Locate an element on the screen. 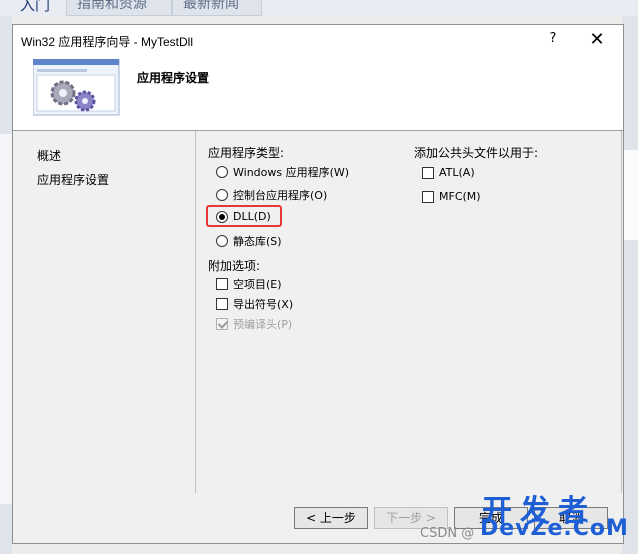 This screenshot has width=638, height=554. radio-console-app: 控制台应用程序(O) is located at coordinates (271, 195).